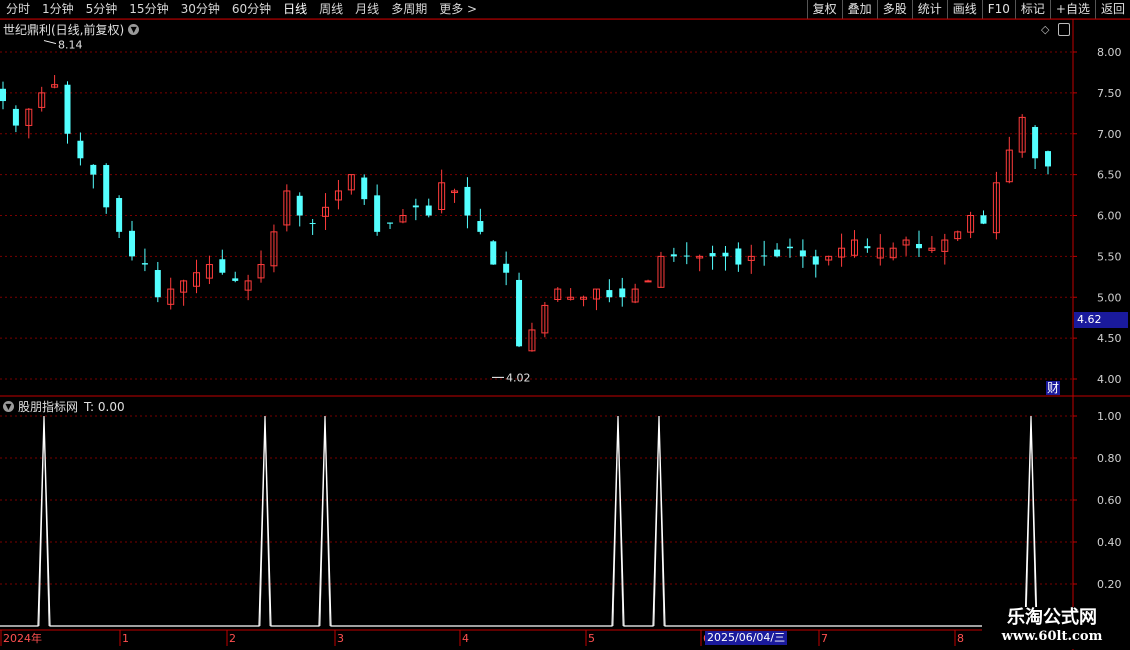 Image resolution: width=1130 pixels, height=650 pixels. Describe the element at coordinates (48, 406) in the screenshot. I see `indicator-name: 股朋指标网` at that location.